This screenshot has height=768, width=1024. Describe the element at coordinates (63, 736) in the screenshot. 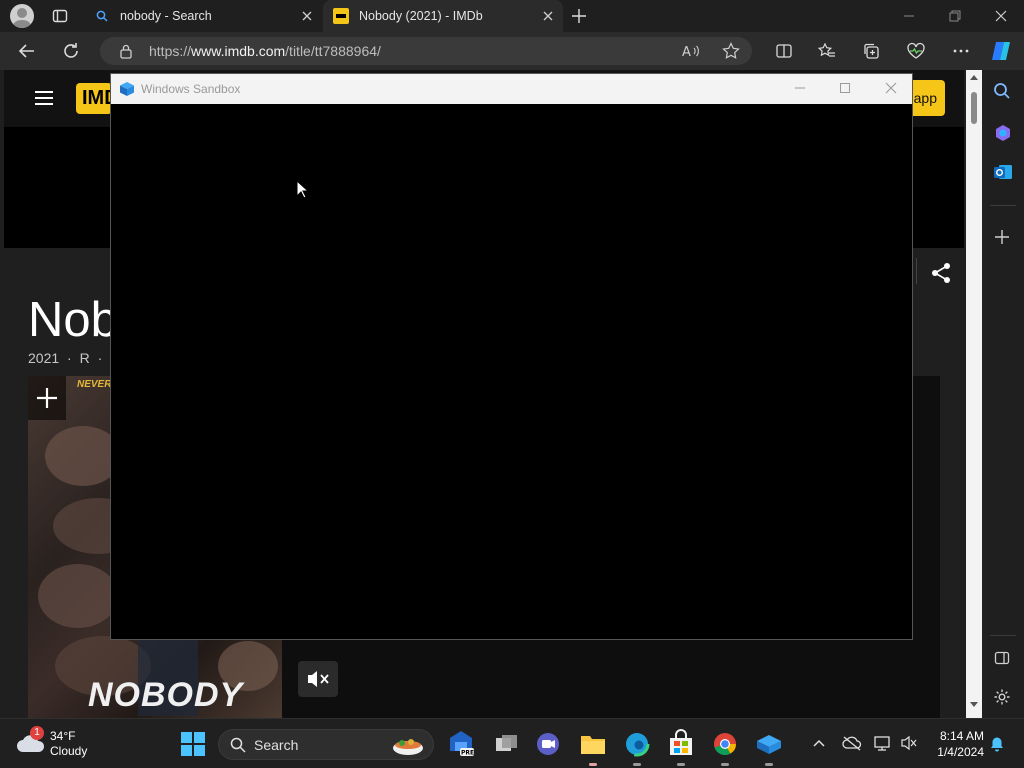

I see `weather-temp: 34°F` at that location.